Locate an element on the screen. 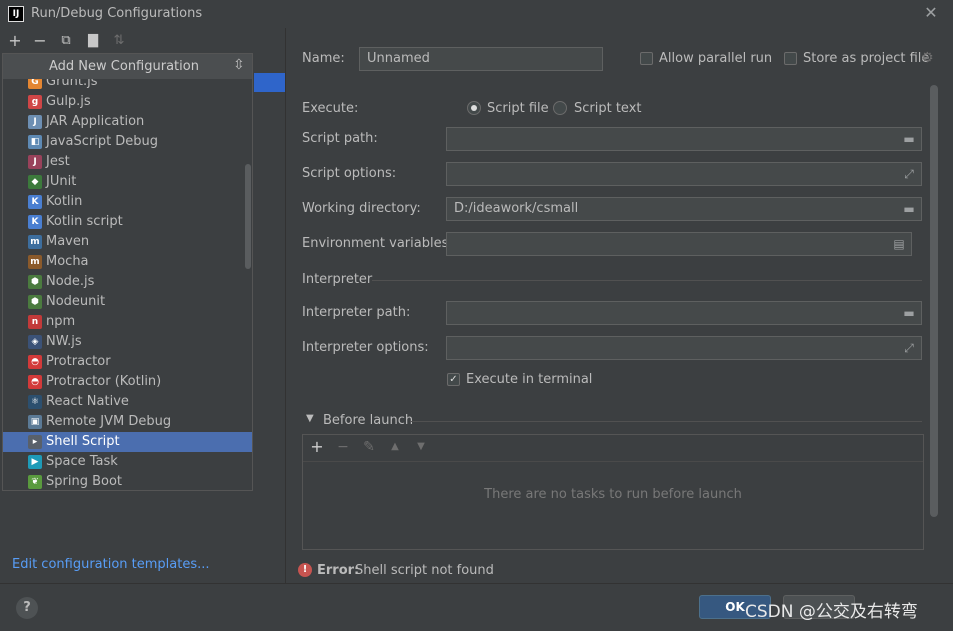 The image size is (953, 631). script-path-label: Script path: is located at coordinates (340, 138).